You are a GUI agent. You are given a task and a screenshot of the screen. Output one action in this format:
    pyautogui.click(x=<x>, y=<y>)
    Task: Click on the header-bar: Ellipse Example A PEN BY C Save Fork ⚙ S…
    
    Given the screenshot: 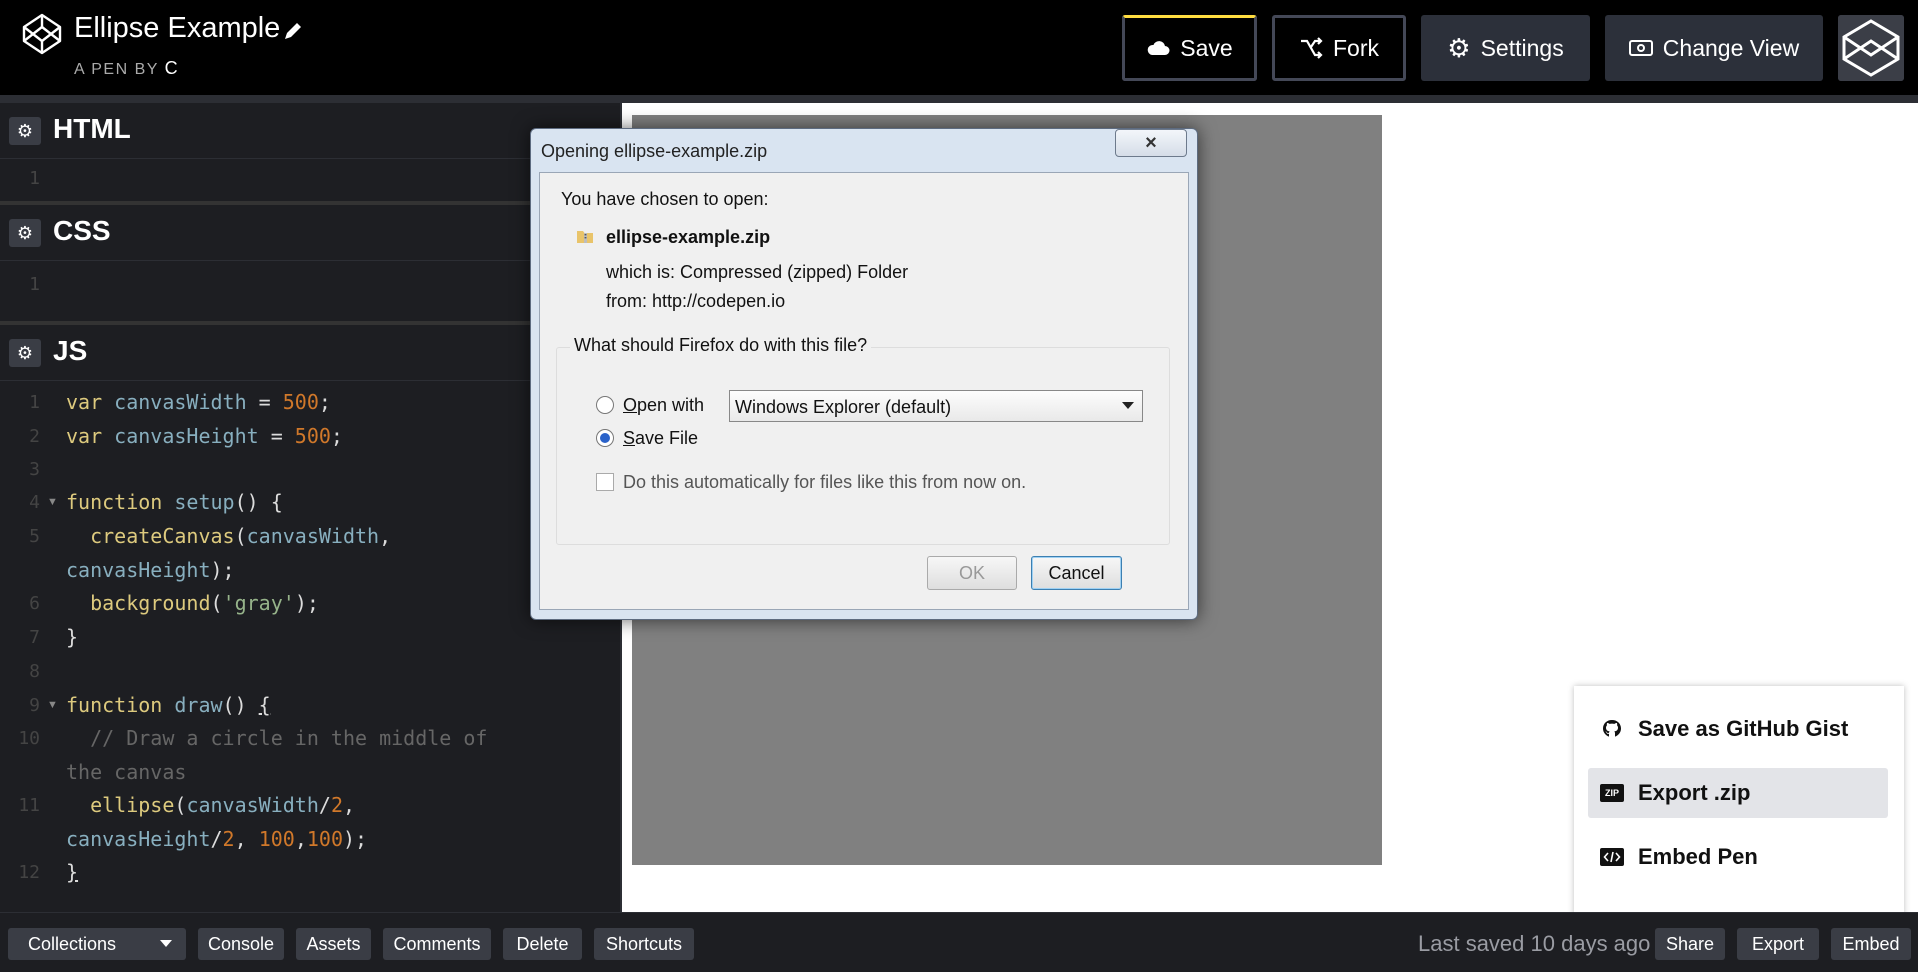 What is the action you would take?
    pyautogui.click(x=959, y=47)
    